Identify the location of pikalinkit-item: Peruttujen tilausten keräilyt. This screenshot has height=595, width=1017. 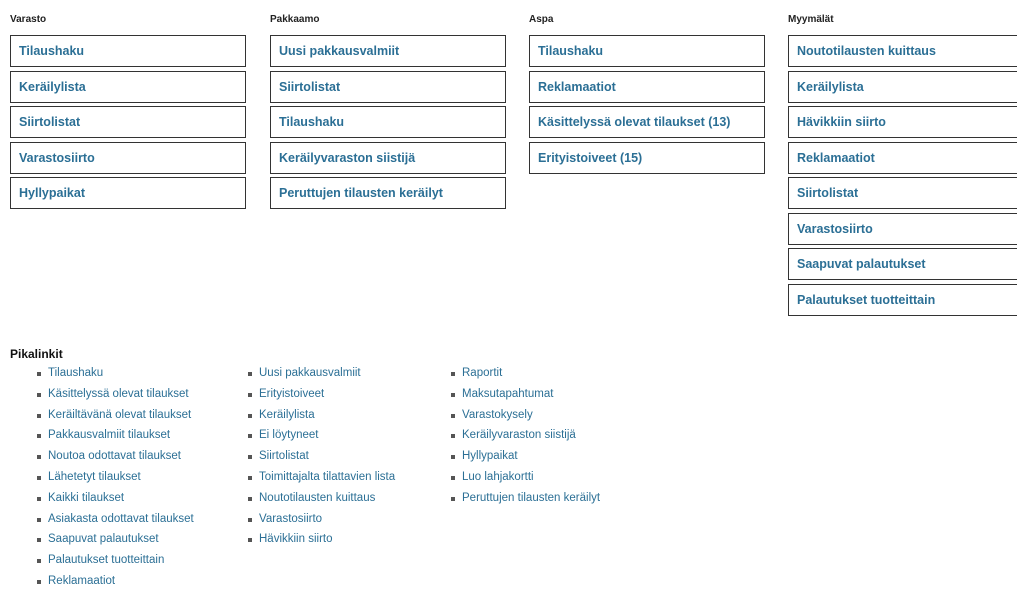
(524, 501).